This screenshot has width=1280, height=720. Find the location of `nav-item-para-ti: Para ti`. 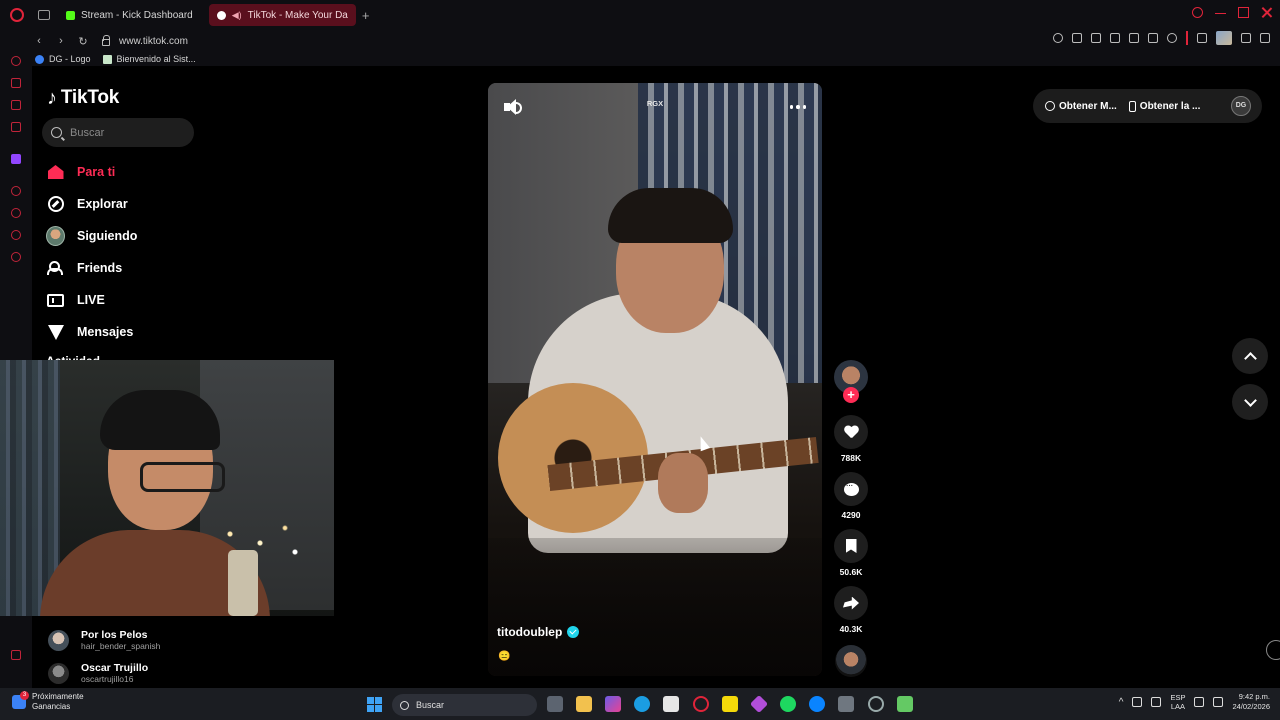

nav-item-para-ti: Para ti is located at coordinates (91, 172).